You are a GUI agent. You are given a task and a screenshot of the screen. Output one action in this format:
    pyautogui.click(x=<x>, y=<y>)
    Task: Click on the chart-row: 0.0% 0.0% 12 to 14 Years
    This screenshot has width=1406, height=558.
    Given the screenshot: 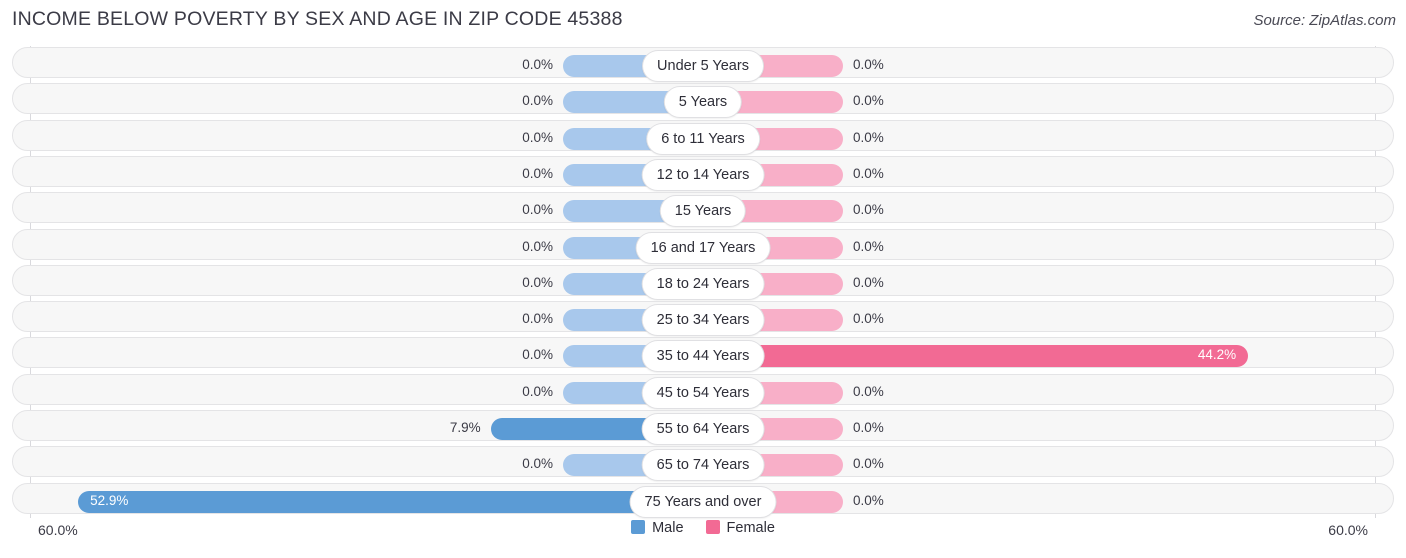 What is the action you would take?
    pyautogui.click(x=703, y=173)
    